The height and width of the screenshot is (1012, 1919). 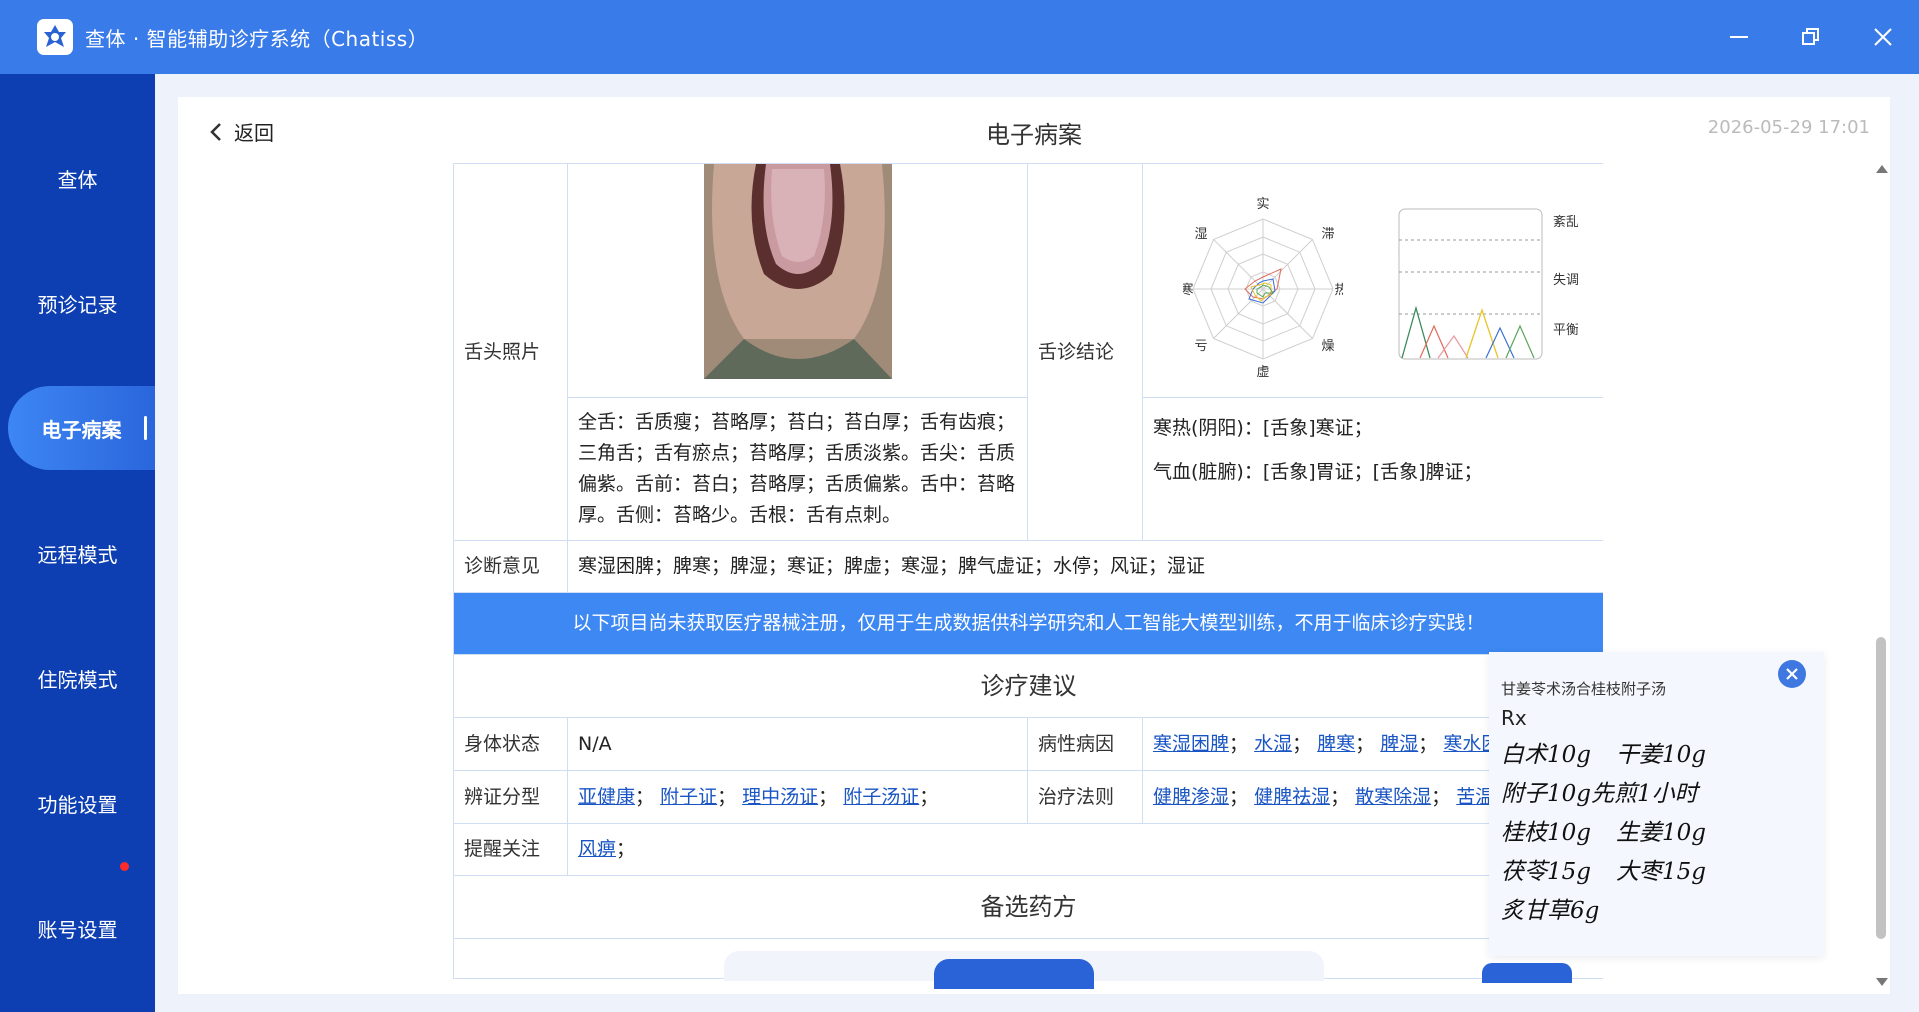 What do you see at coordinates (959, 37) in the screenshot?
I see `title-bar: 查体 · 智能辅助诊疗系统（Chatiss）` at bounding box center [959, 37].